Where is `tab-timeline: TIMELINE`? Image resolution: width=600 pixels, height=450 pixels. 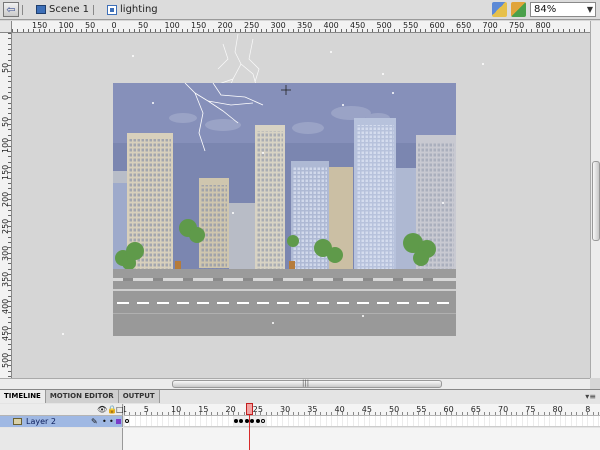 tab-timeline: TIMELINE is located at coordinates (23, 396).